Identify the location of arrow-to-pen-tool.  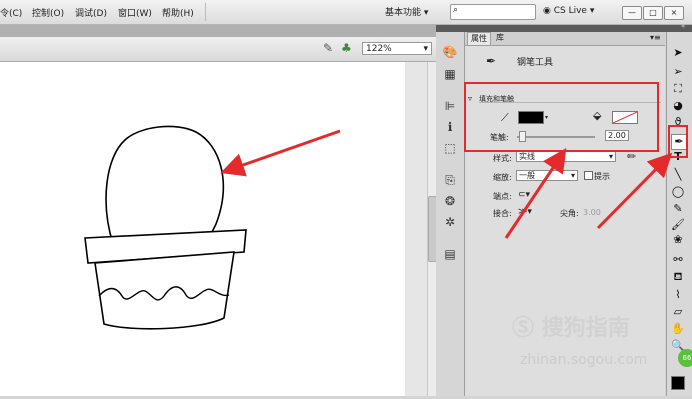
(634, 191).